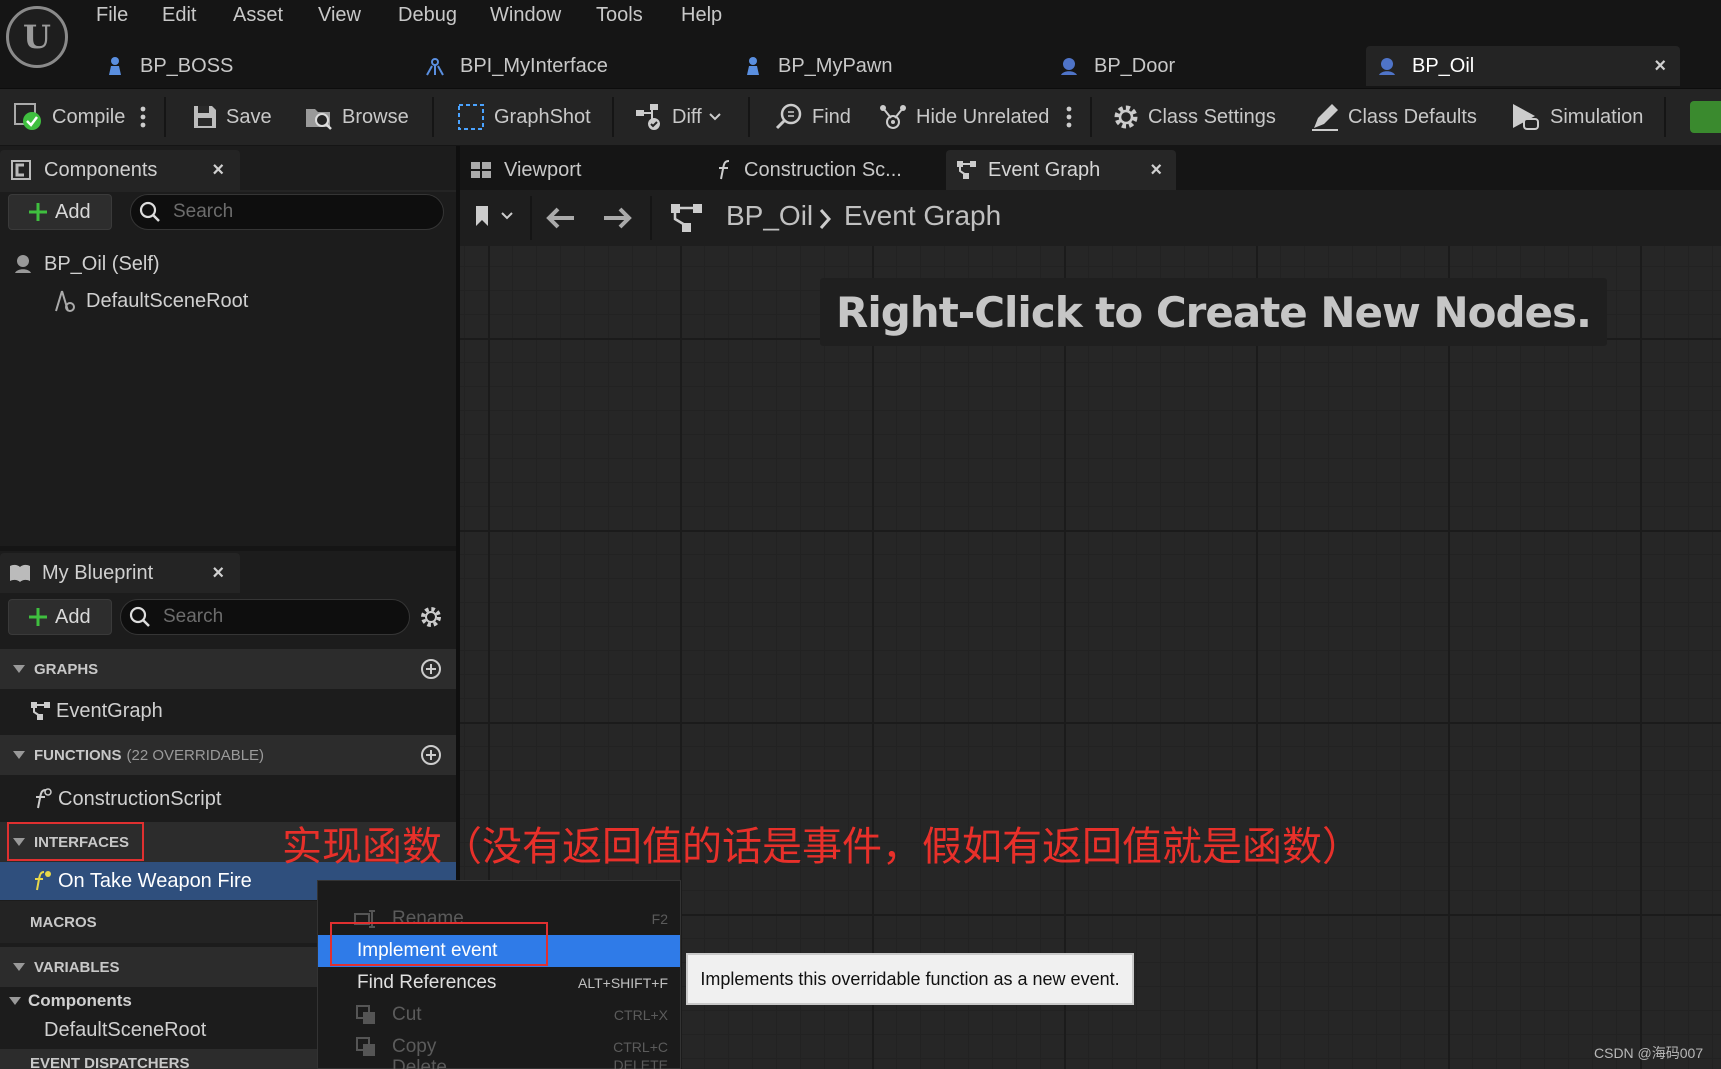  What do you see at coordinates (1135, 65) in the screenshot?
I see `doc-tab-label: BP_Door` at bounding box center [1135, 65].